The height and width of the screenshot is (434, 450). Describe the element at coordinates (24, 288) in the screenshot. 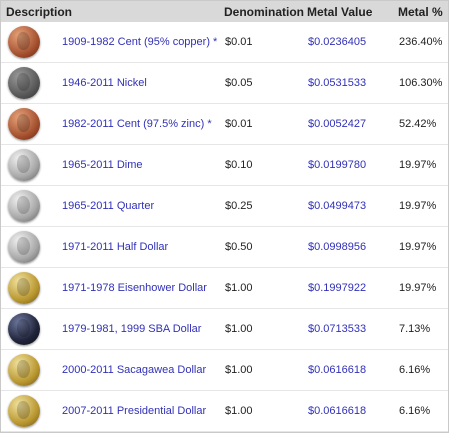

I see `eisenhower-dollar-icon` at that location.